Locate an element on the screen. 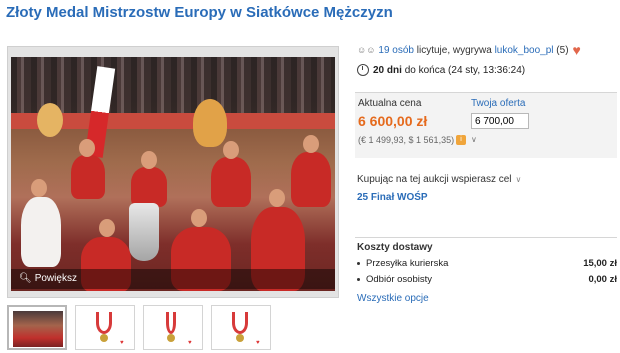  all-options-link: Wszystkie opcje is located at coordinates (487, 298).